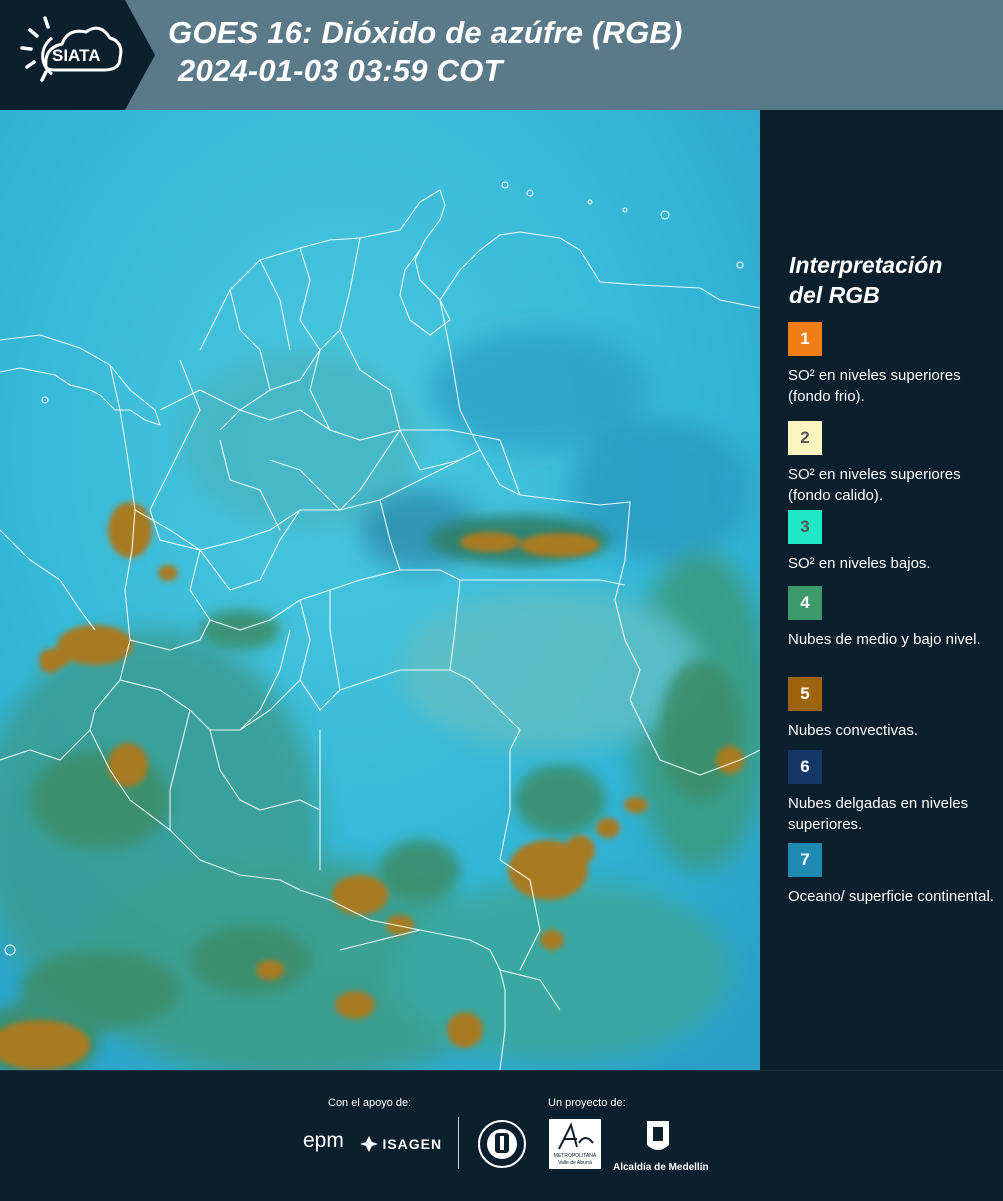  What do you see at coordinates (412, 1143) in the screenshot?
I see `isagen-text: ISAGEN` at bounding box center [412, 1143].